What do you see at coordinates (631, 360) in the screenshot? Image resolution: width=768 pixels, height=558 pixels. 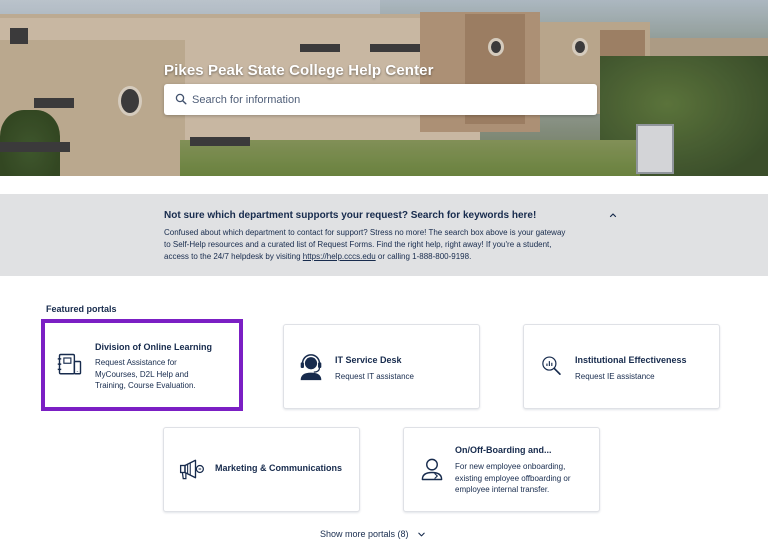 I see `portal-card-title: Institutional Effectiveness` at bounding box center [631, 360].